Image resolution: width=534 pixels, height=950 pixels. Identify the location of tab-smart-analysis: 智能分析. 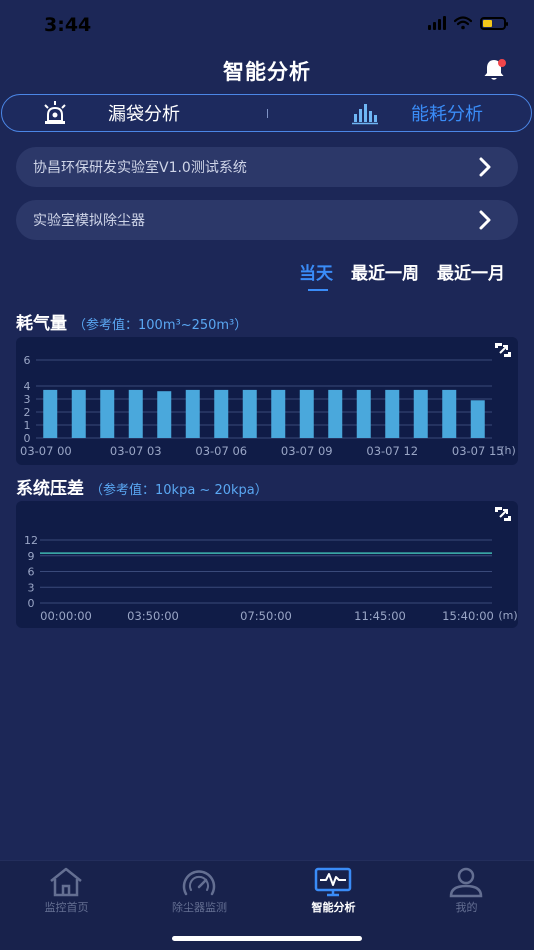
(333, 891).